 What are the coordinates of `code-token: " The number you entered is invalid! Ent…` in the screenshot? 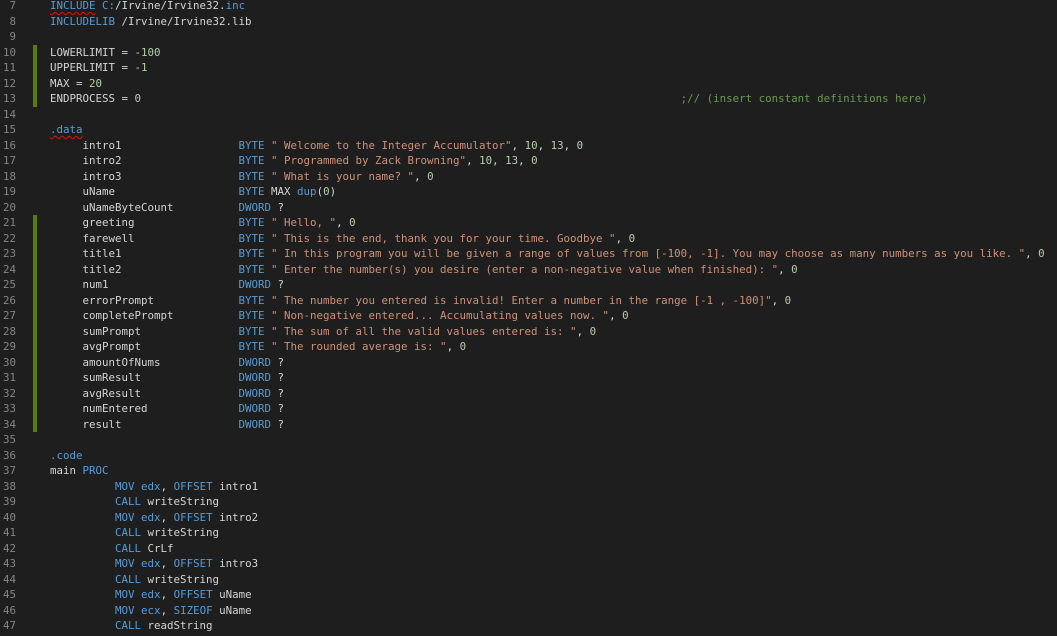 It's located at (521, 300).